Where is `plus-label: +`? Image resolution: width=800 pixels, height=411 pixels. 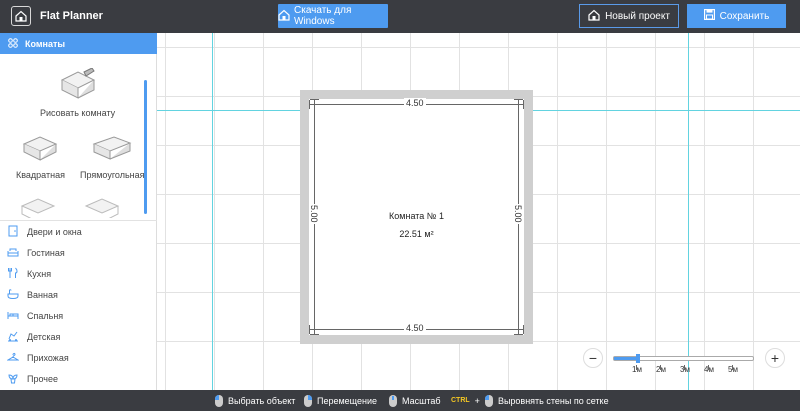 plus-label: + is located at coordinates (477, 400).